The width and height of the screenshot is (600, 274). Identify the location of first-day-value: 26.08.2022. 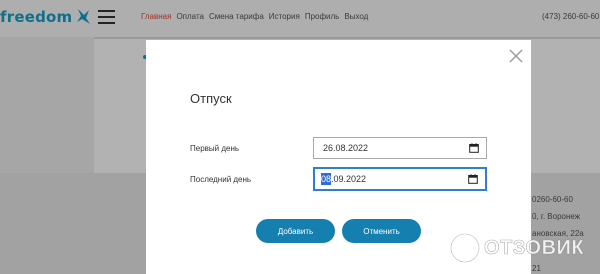
(346, 148).